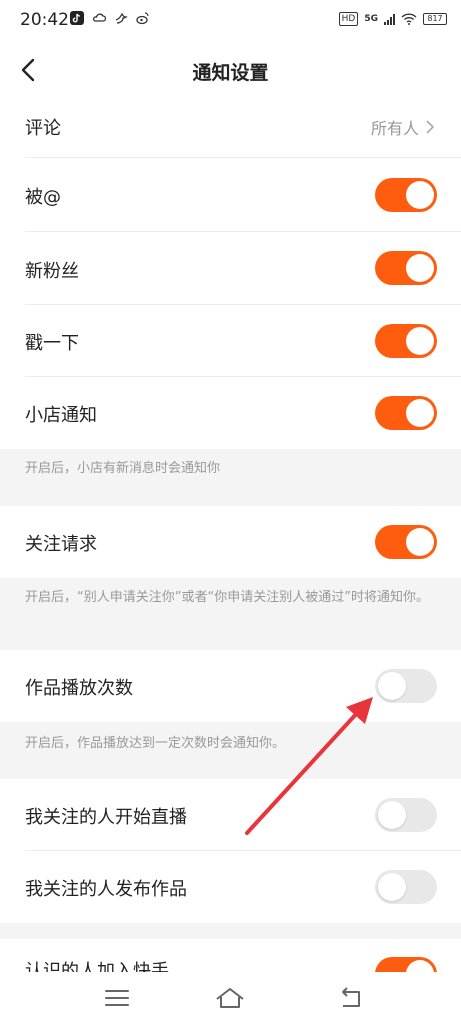 This screenshot has width=461, height=1024. I want to click on status-right: HD 5G 817, so click(392, 19).